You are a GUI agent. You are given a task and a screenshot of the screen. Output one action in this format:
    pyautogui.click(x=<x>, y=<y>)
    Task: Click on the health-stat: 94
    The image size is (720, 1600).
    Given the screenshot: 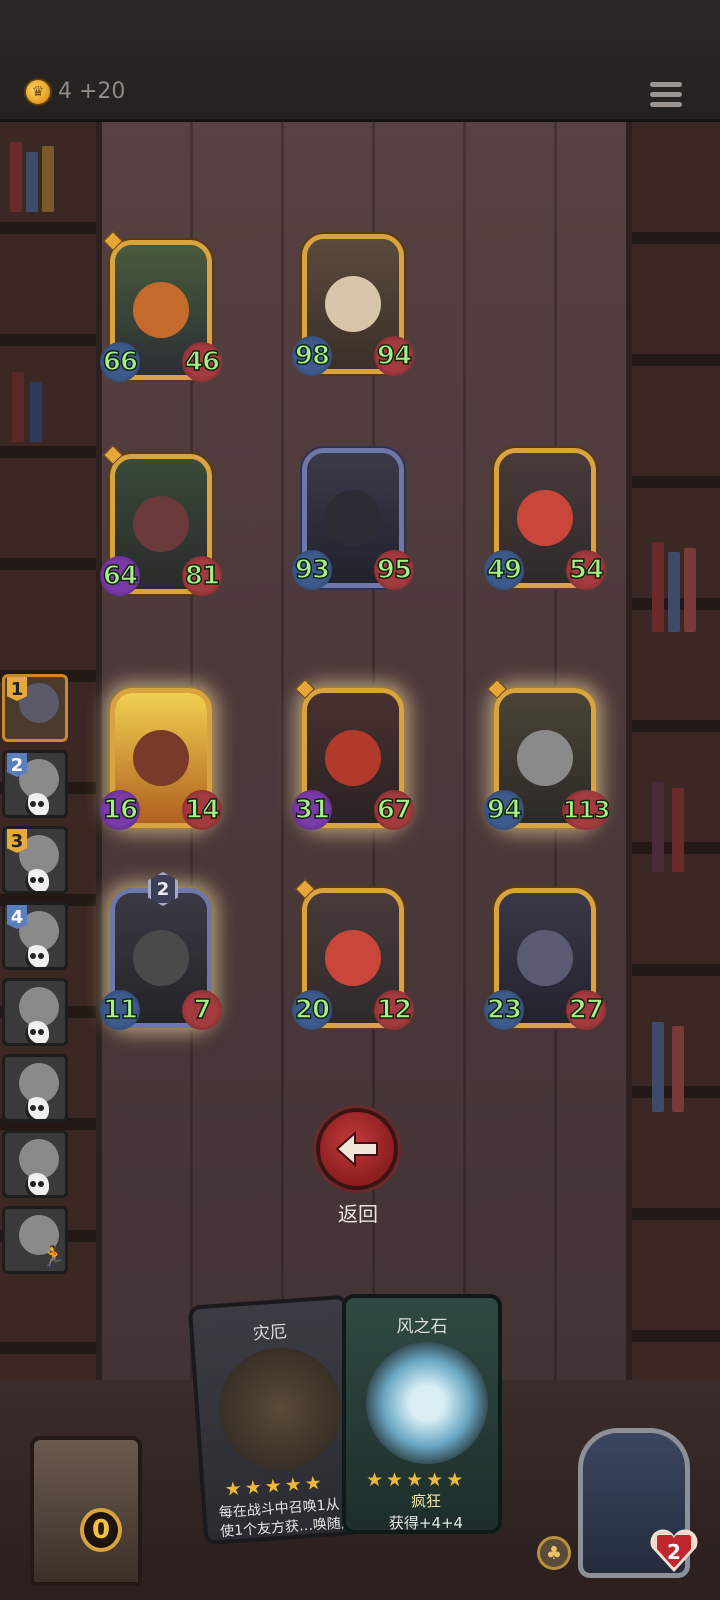 What is the action you would take?
    pyautogui.click(x=394, y=356)
    